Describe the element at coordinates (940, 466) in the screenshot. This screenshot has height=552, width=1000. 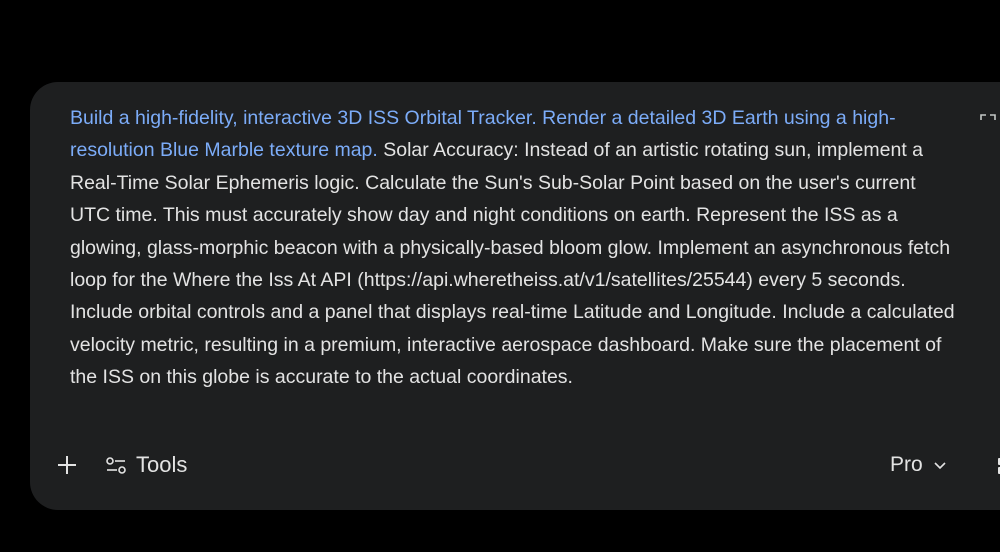
I see `chevron-down-icon` at that location.